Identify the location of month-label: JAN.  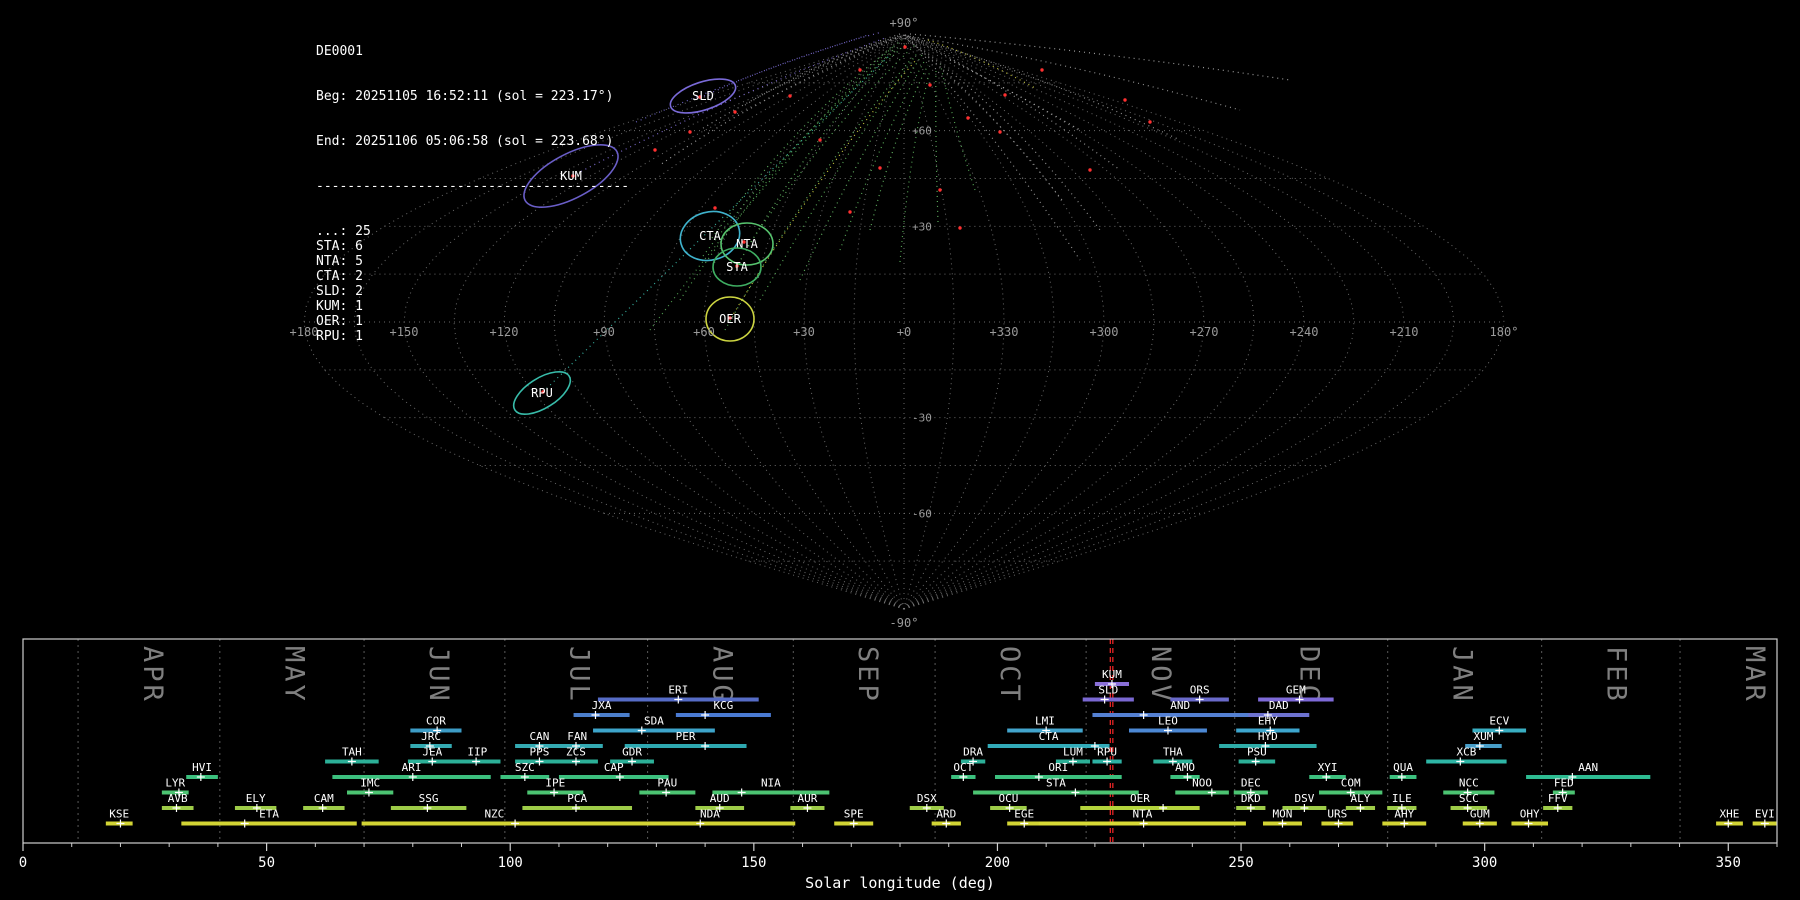
(1461, 675).